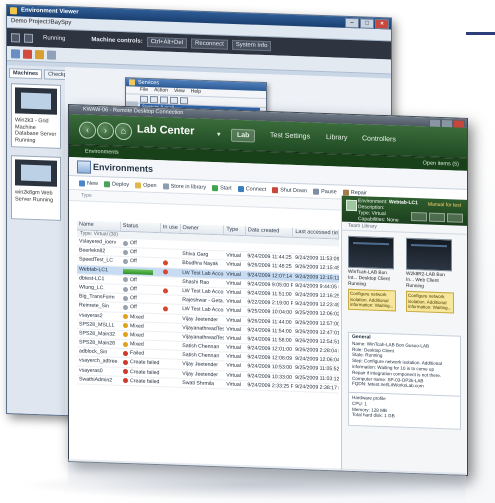 The image size is (495, 503). I want to click on stop-icon, so click(15, 37).